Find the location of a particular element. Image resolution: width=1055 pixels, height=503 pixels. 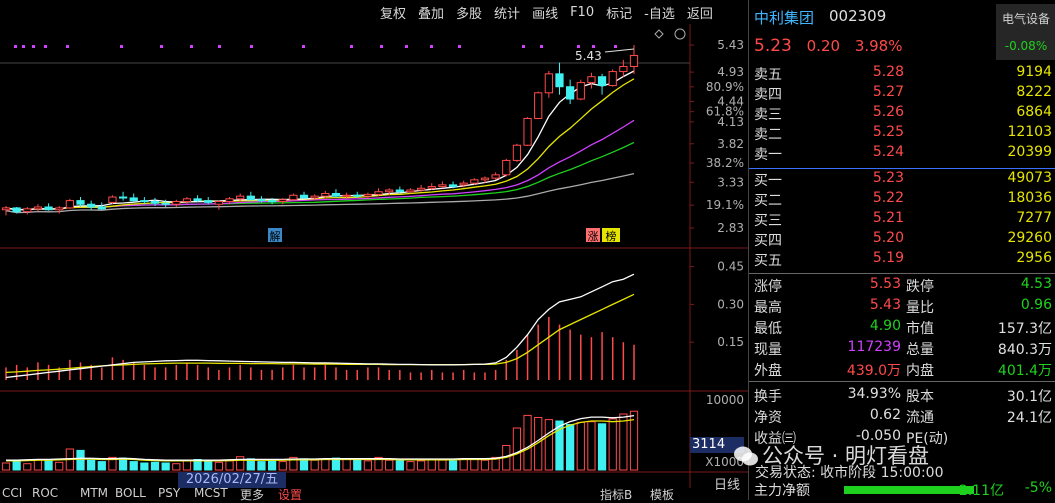

ask-row: 卖四 5.27 8222 is located at coordinates (902, 94).